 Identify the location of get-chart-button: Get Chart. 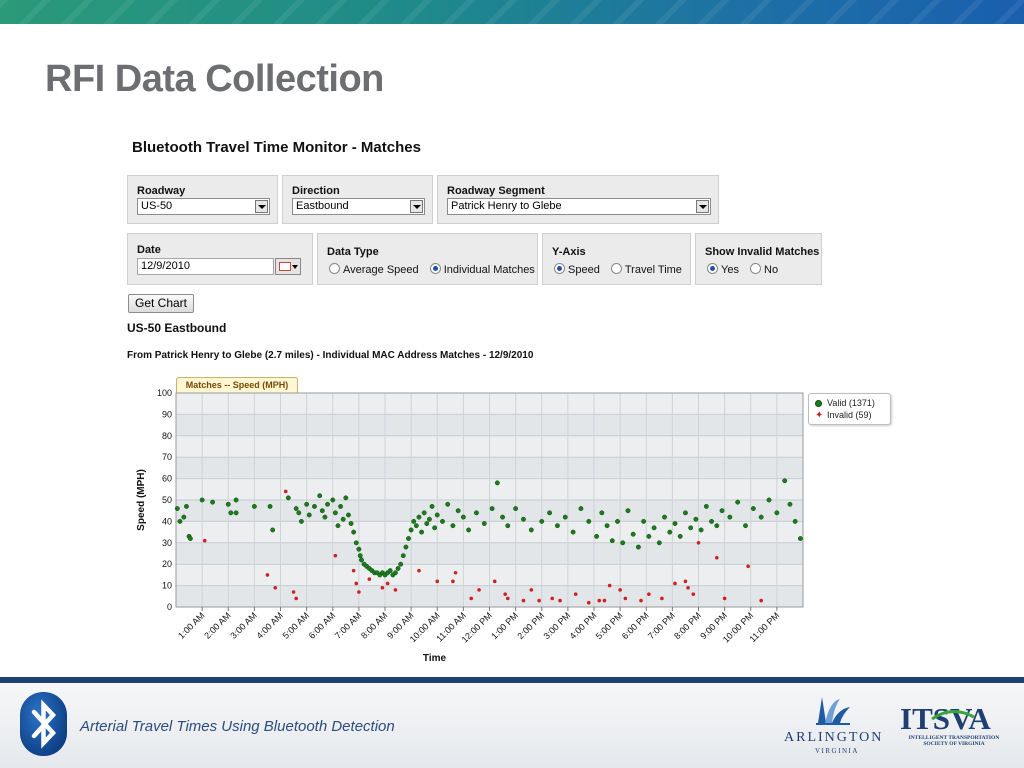
(161, 303).